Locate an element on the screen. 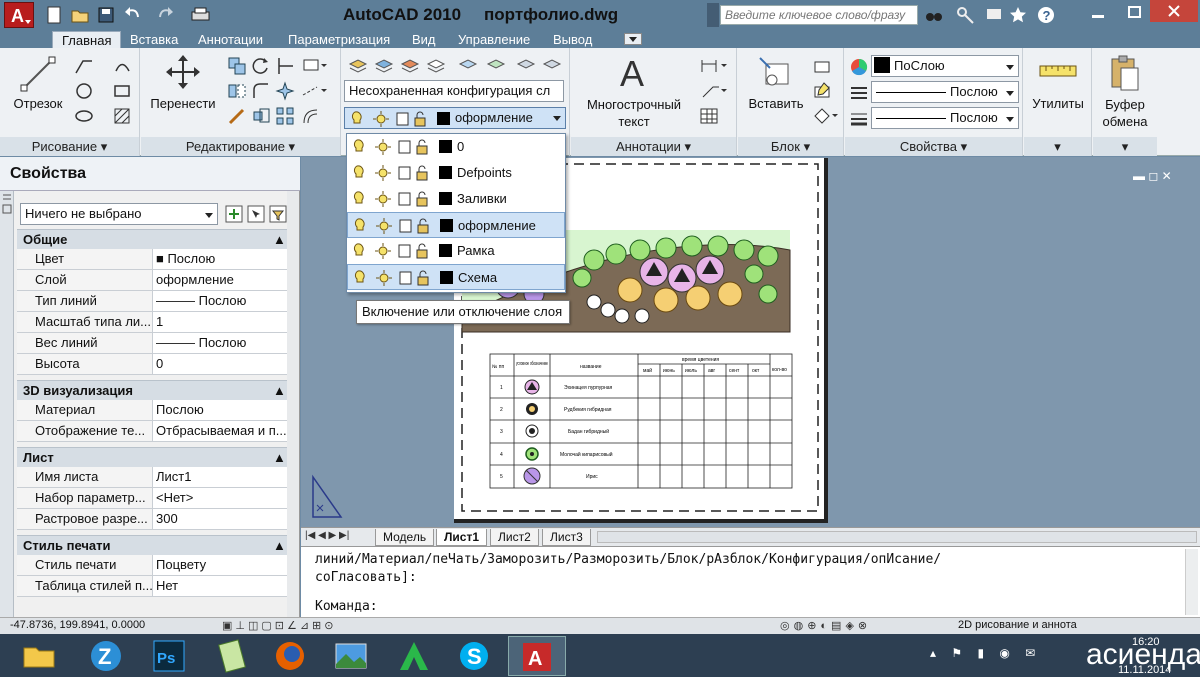  quick-select-icon is located at coordinates (278, 214).